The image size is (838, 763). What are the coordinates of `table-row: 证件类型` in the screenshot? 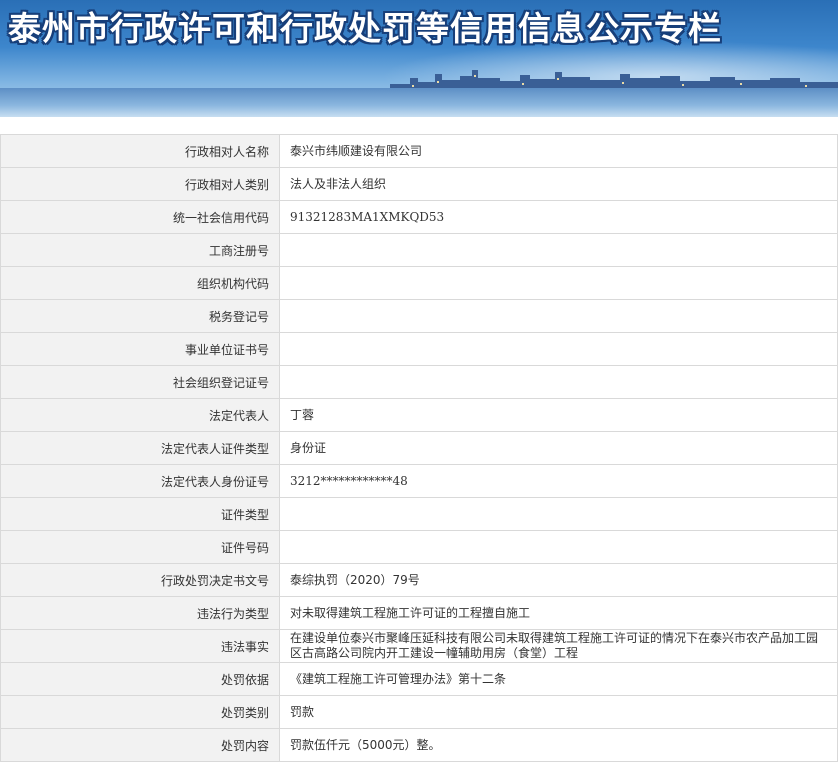 It's located at (419, 514).